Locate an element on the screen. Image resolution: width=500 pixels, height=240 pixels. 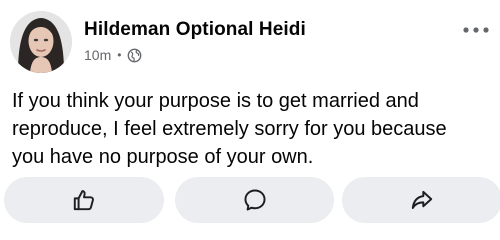
post-text-line: you have no purpose of your own. is located at coordinates (163, 157).